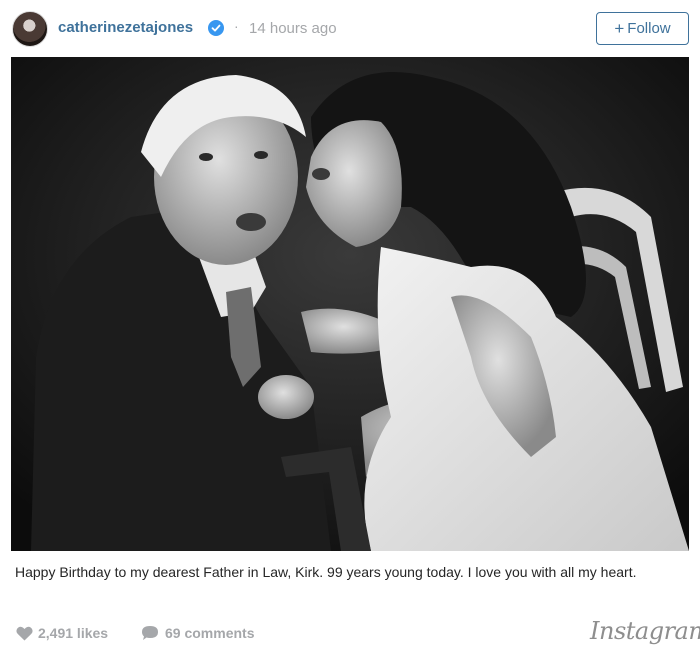 This screenshot has height=652, width=700. I want to click on follow-button: + Follow, so click(642, 28).